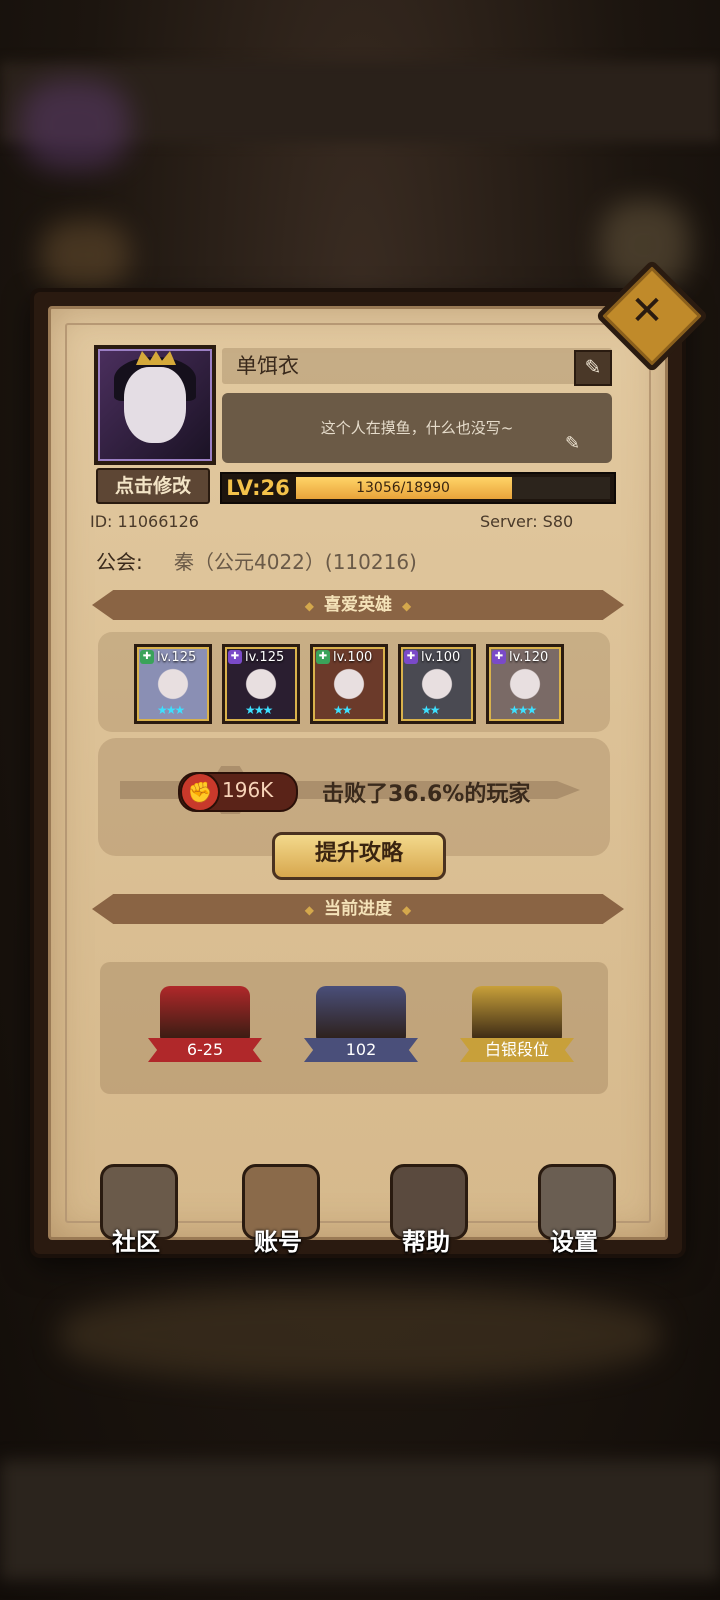 This screenshot has width=720, height=1600. I want to click on arena-rank-label: 白银段位, so click(517, 1050).